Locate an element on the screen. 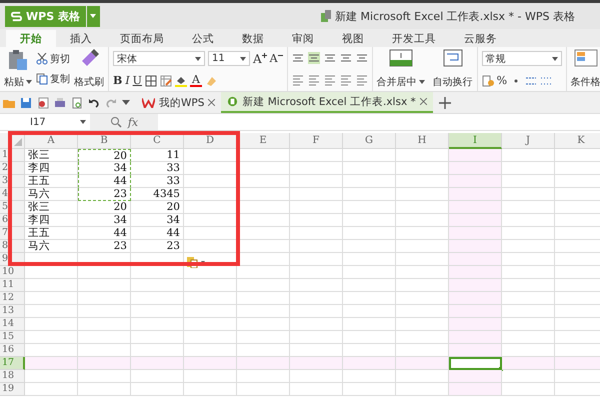 The height and width of the screenshot is (400, 600). align-icon is located at coordinates (314, 58).